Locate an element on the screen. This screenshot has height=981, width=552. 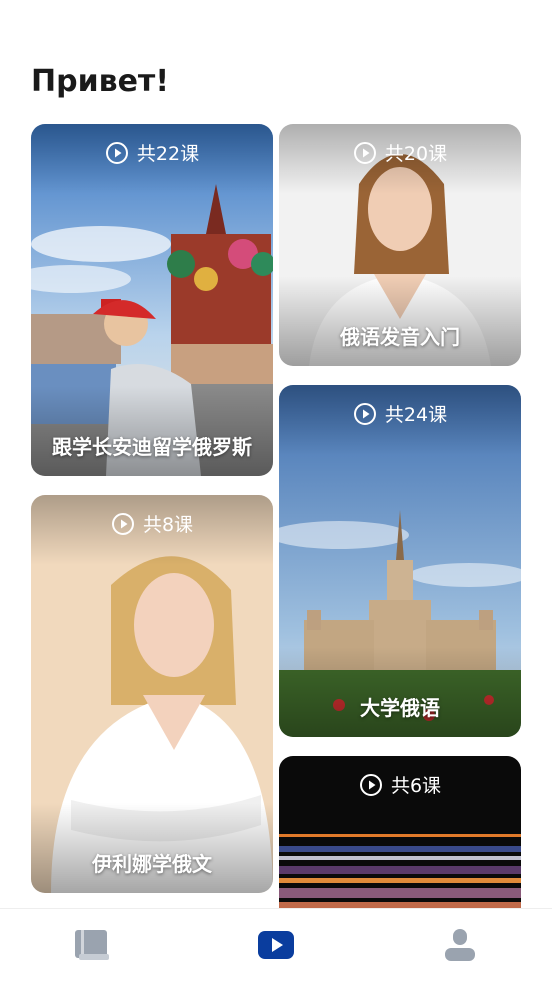
lesson-count: 共20课 is located at coordinates (416, 154).